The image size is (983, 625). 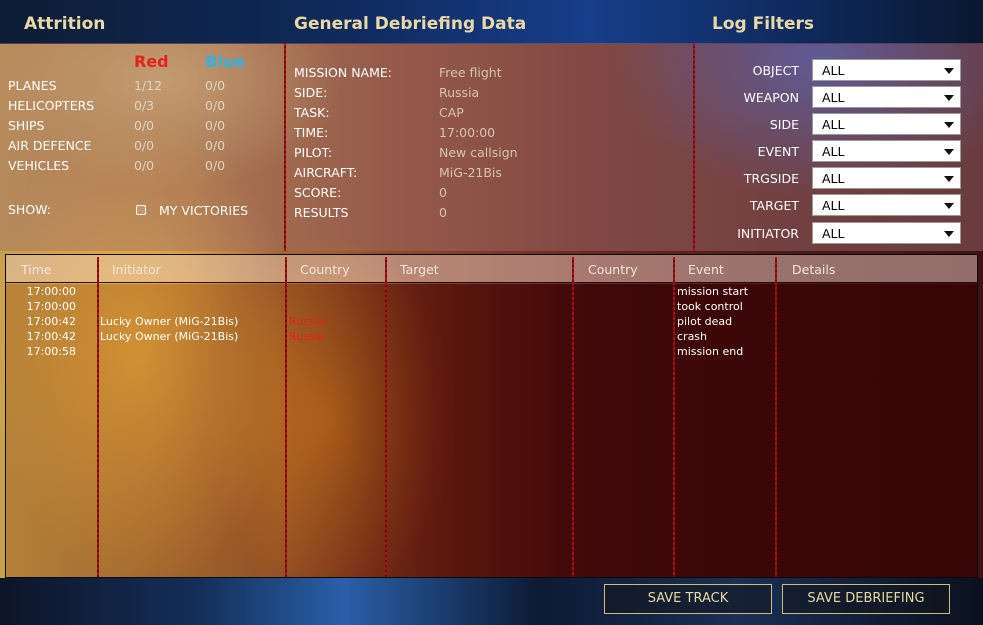 What do you see at coordinates (285, 147) in the screenshot?
I see `panel-divider` at bounding box center [285, 147].